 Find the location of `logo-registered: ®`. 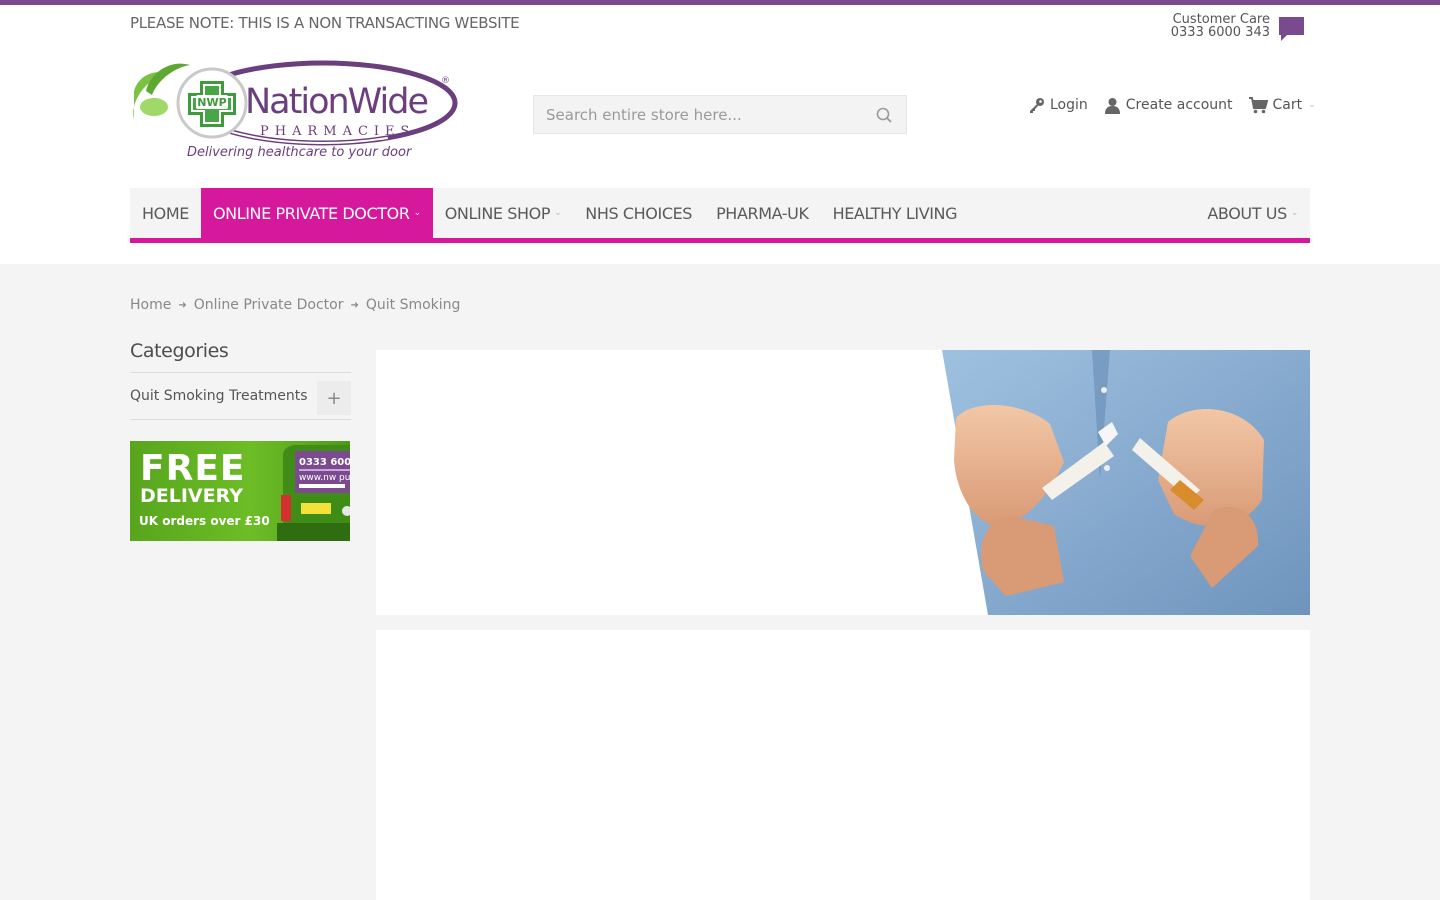

logo-registered: ® is located at coordinates (445, 81).